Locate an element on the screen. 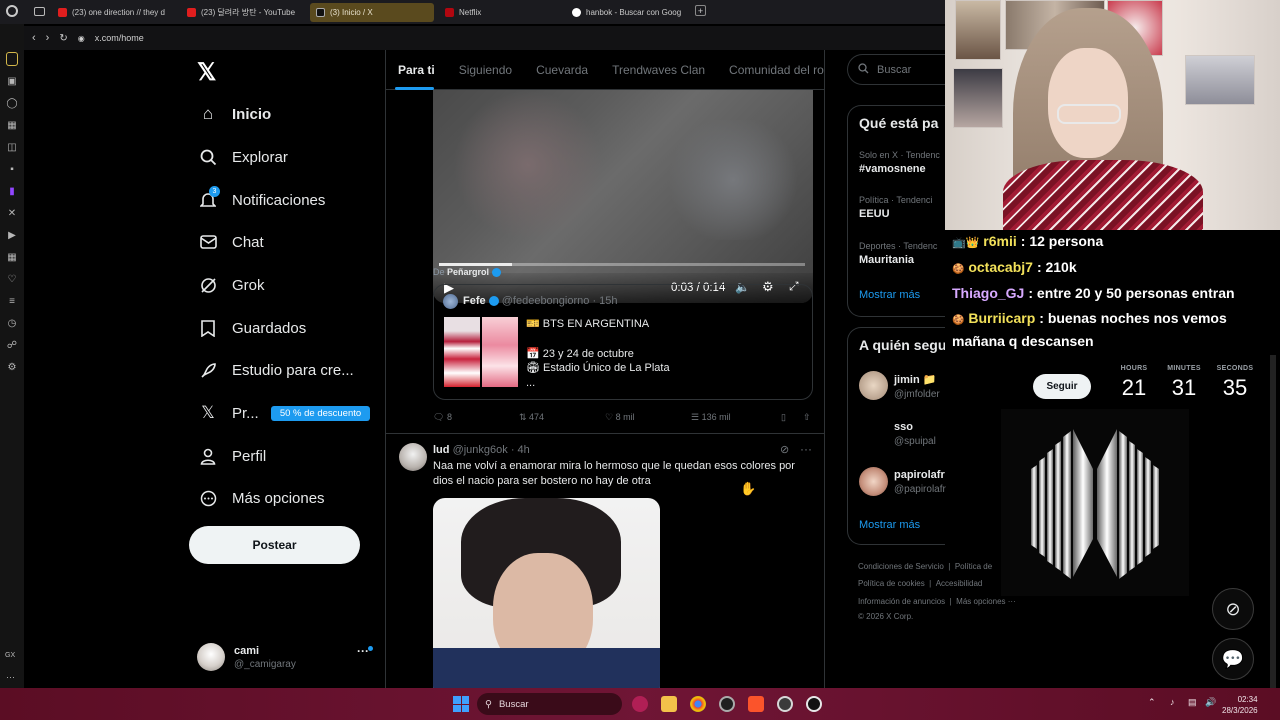  footer-link: Política de is located at coordinates (973, 566).